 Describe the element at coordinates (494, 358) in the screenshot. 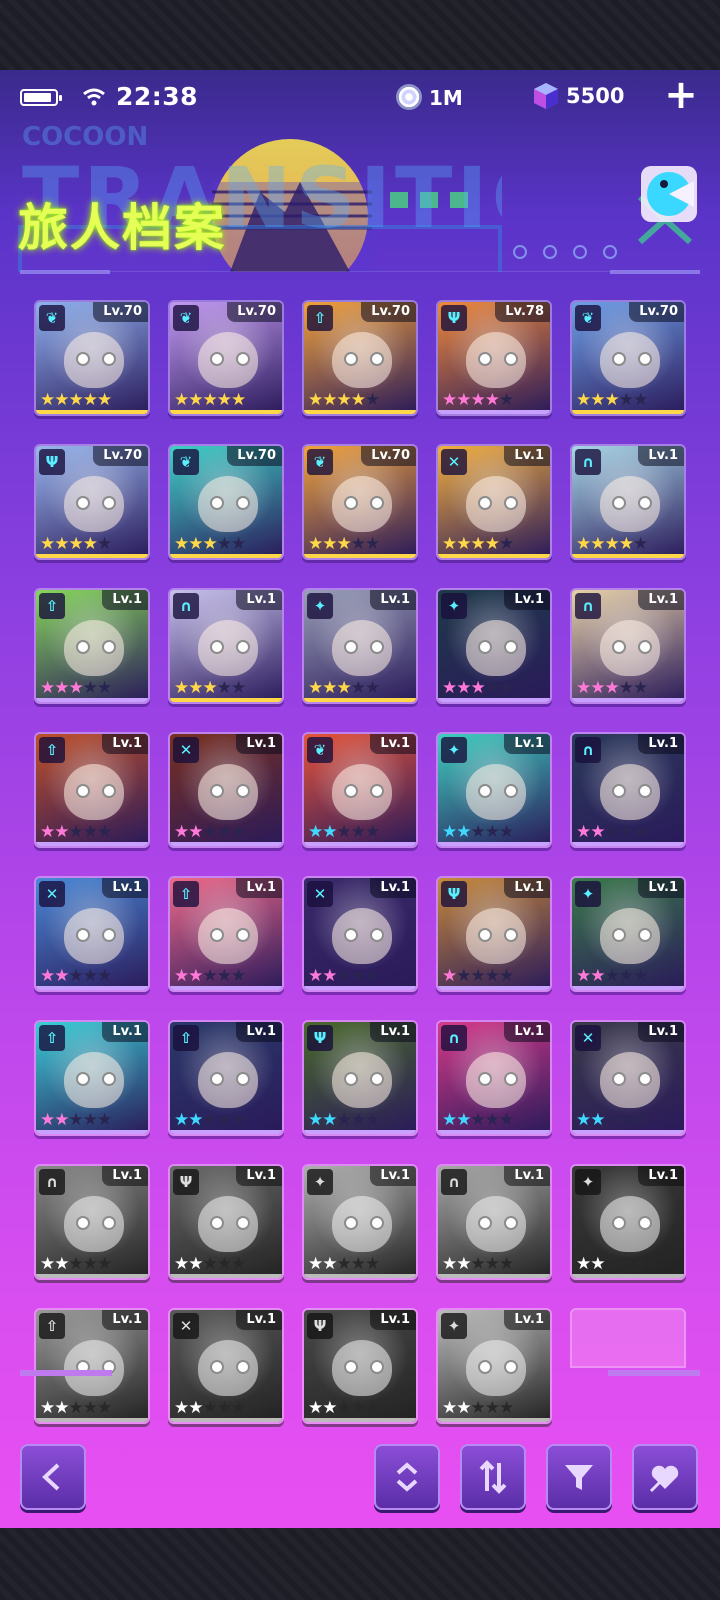

I see `character-card: Ψ Lv.78 ★★★★★` at that location.